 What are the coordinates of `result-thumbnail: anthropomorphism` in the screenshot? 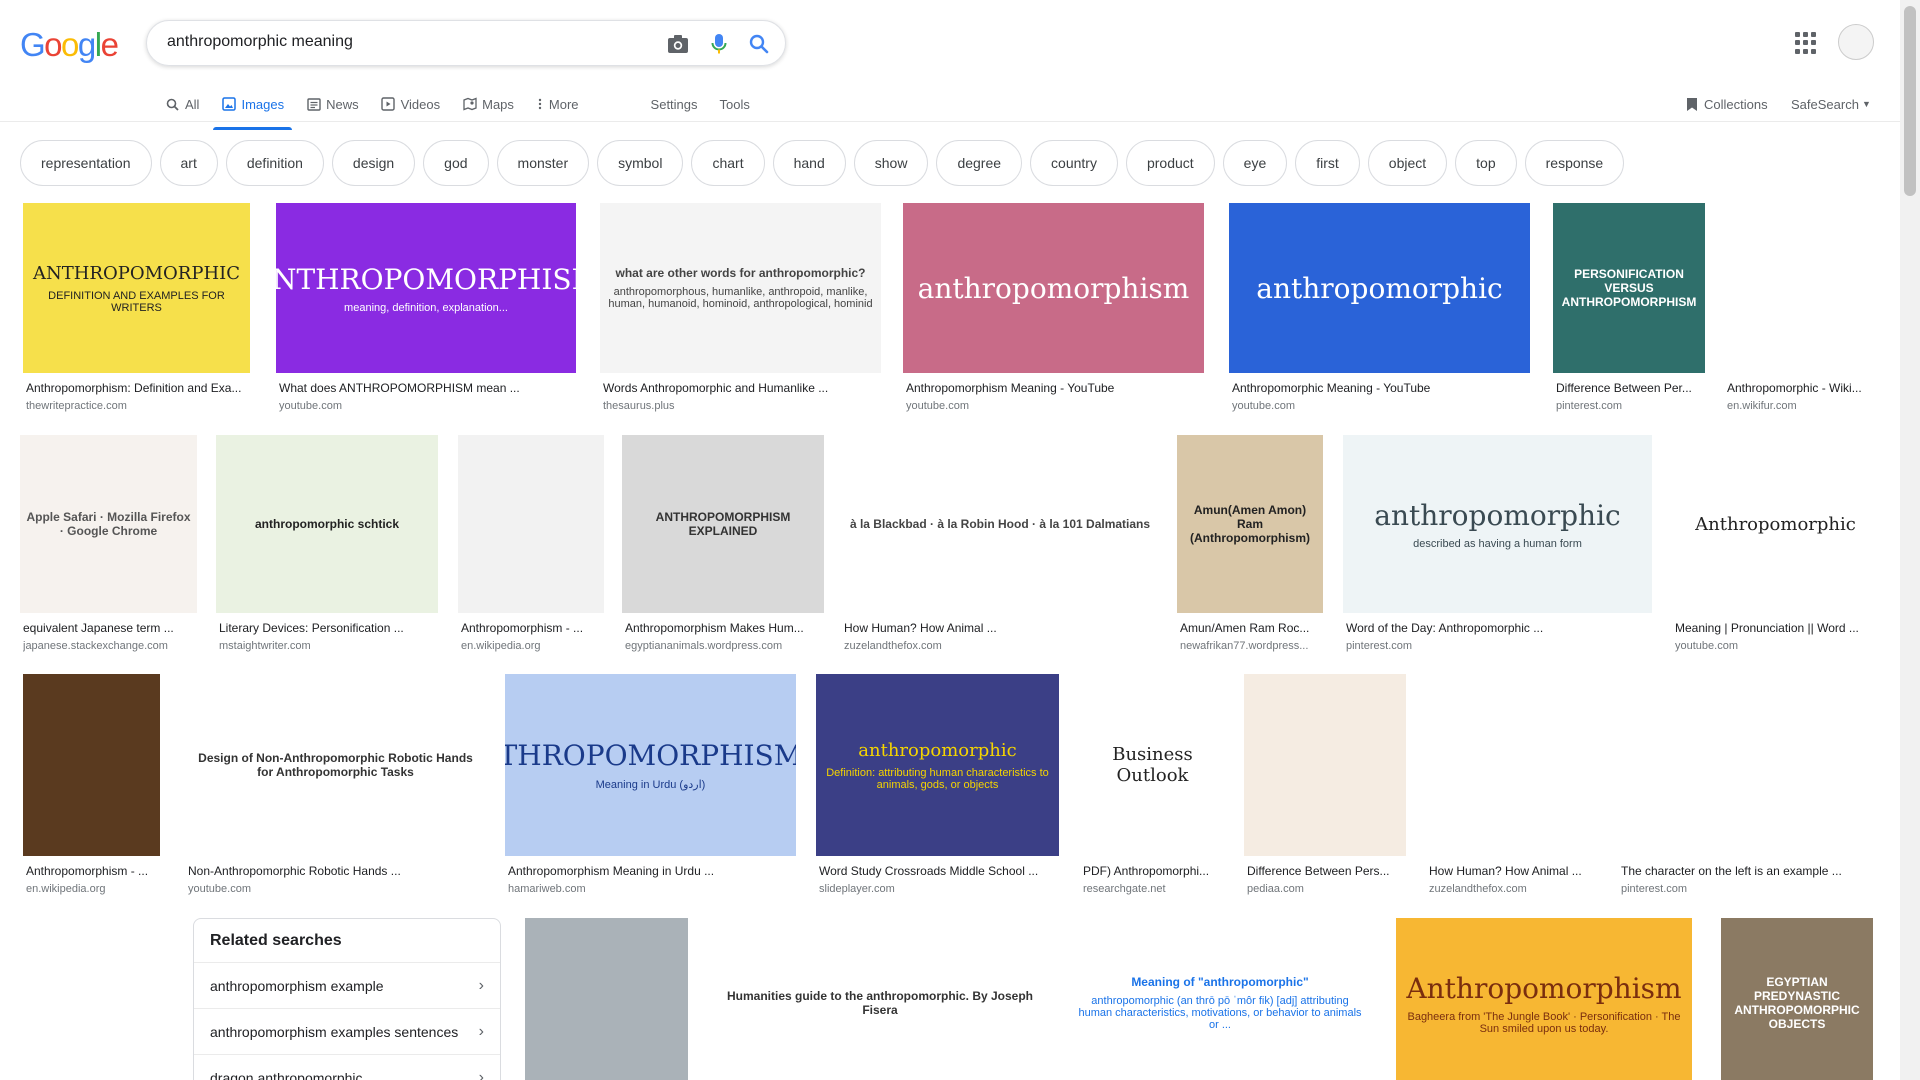 It's located at (1053, 288).